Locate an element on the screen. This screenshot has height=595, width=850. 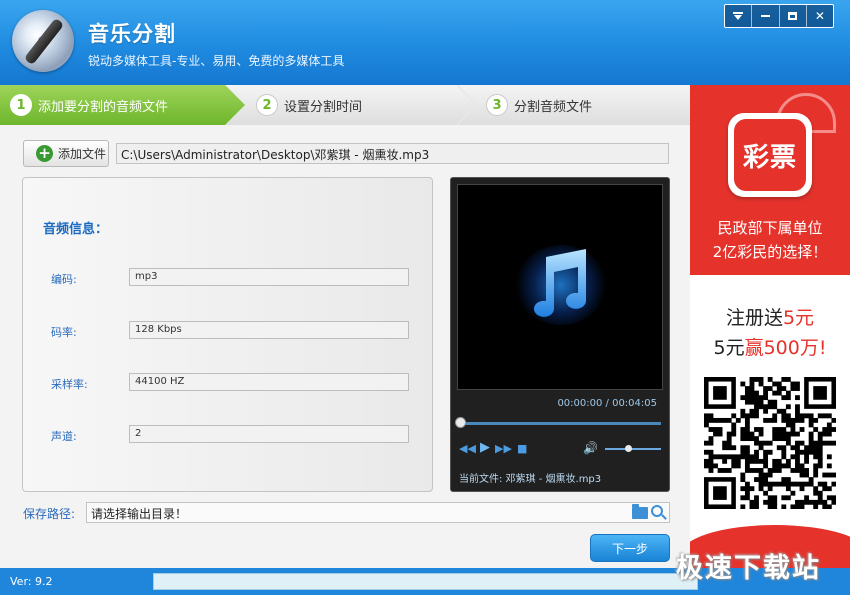
window-controls: ✕ is located at coordinates (779, 16).